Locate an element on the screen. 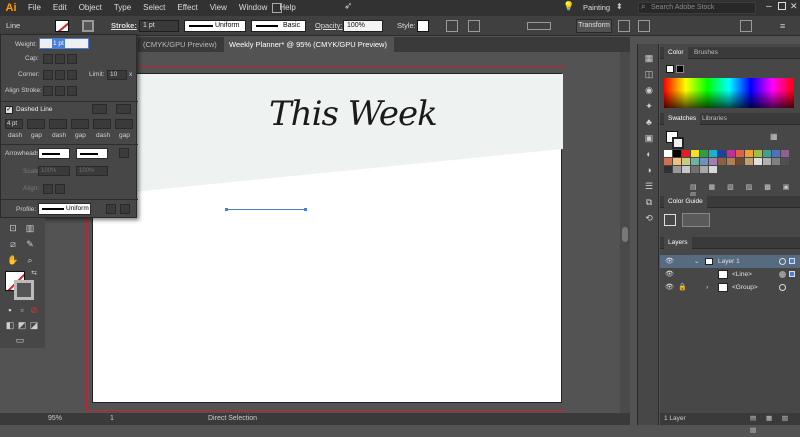 This screenshot has width=800, height=437. libraries-icon: ◉ is located at coordinates (649, 90).